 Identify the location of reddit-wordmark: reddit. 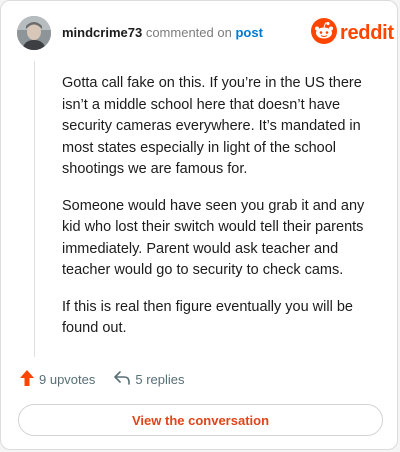
(367, 33).